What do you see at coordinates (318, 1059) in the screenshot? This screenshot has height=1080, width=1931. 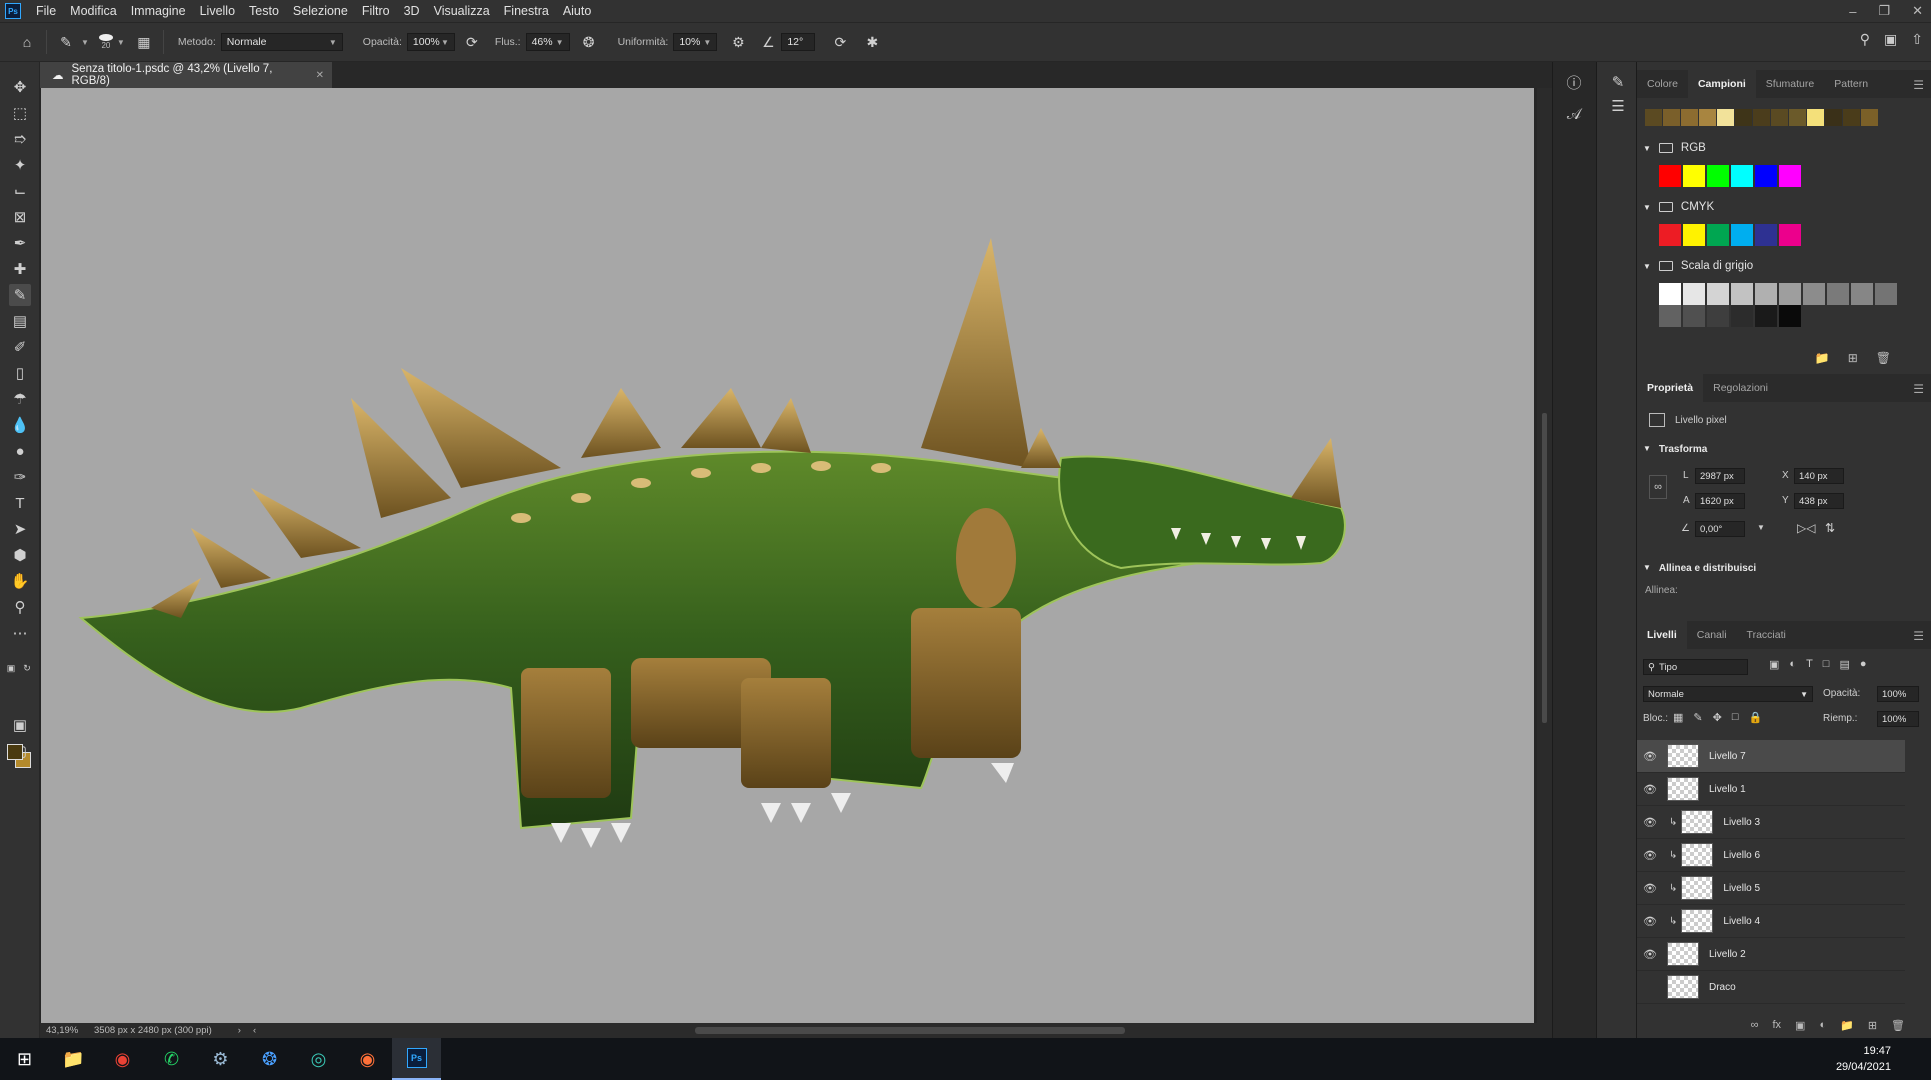 I see `edge-icon: ◎` at bounding box center [318, 1059].